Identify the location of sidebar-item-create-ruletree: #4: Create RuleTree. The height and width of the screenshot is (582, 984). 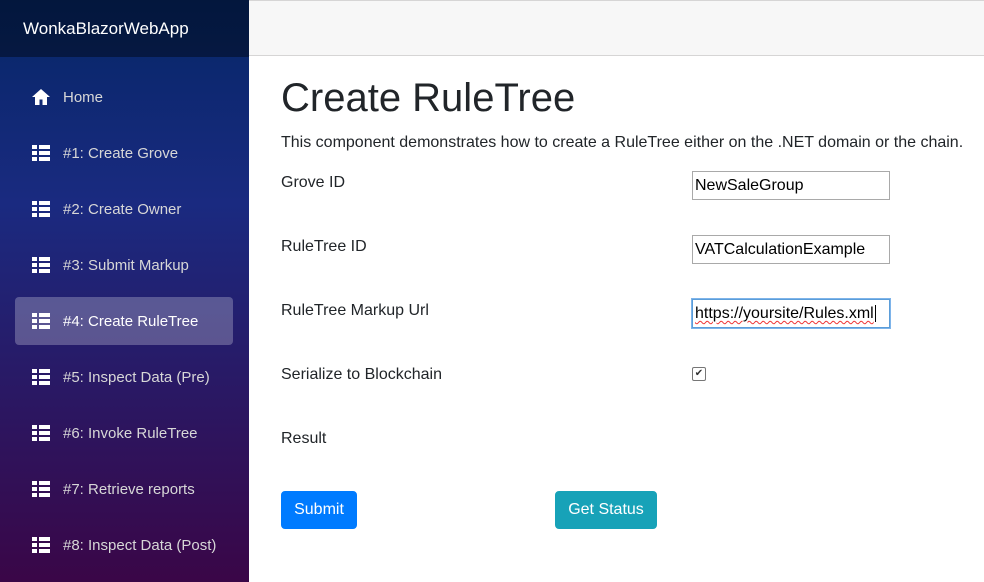
(124, 321).